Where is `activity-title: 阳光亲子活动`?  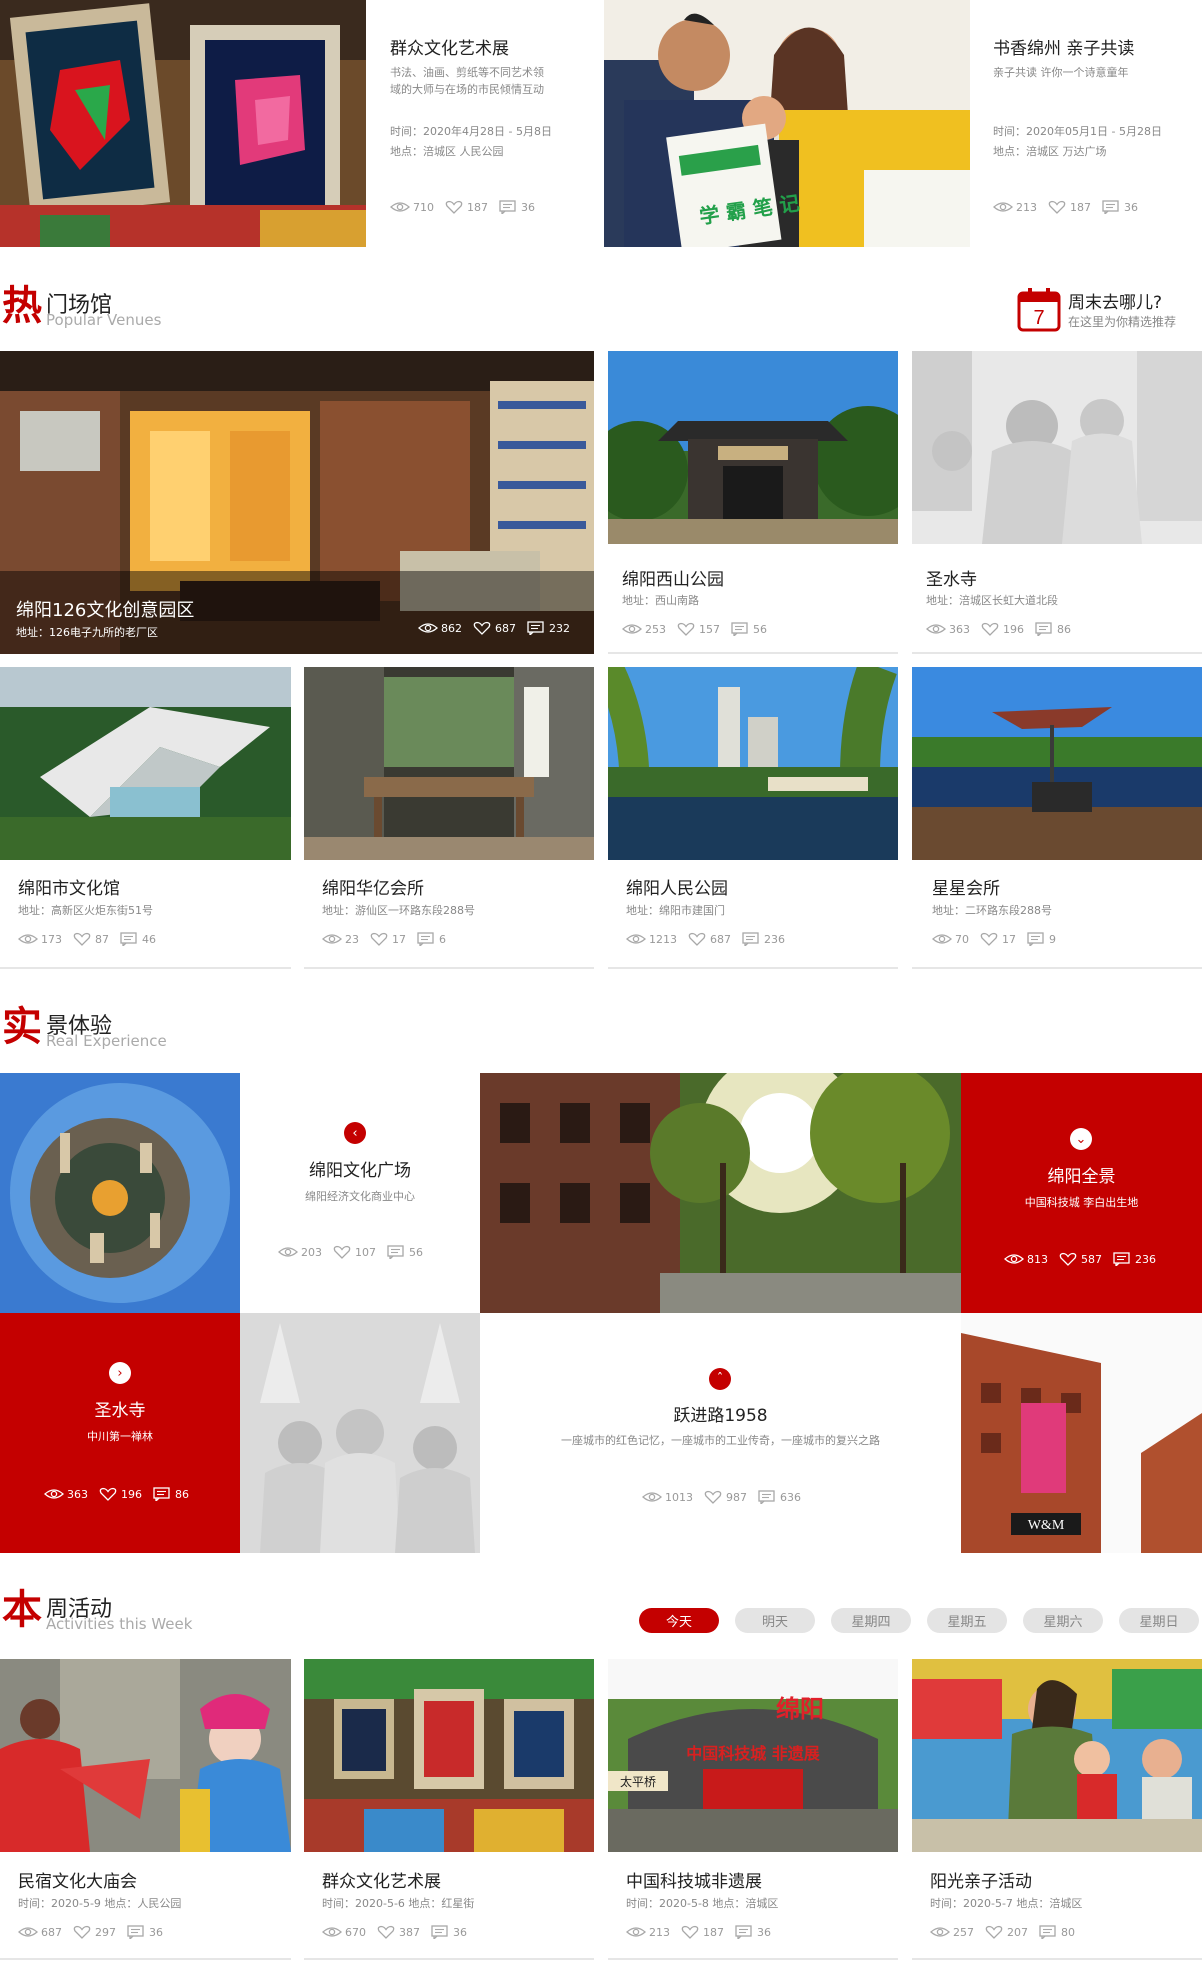
activity-title: 阳光亲子活动 is located at coordinates (981, 1879).